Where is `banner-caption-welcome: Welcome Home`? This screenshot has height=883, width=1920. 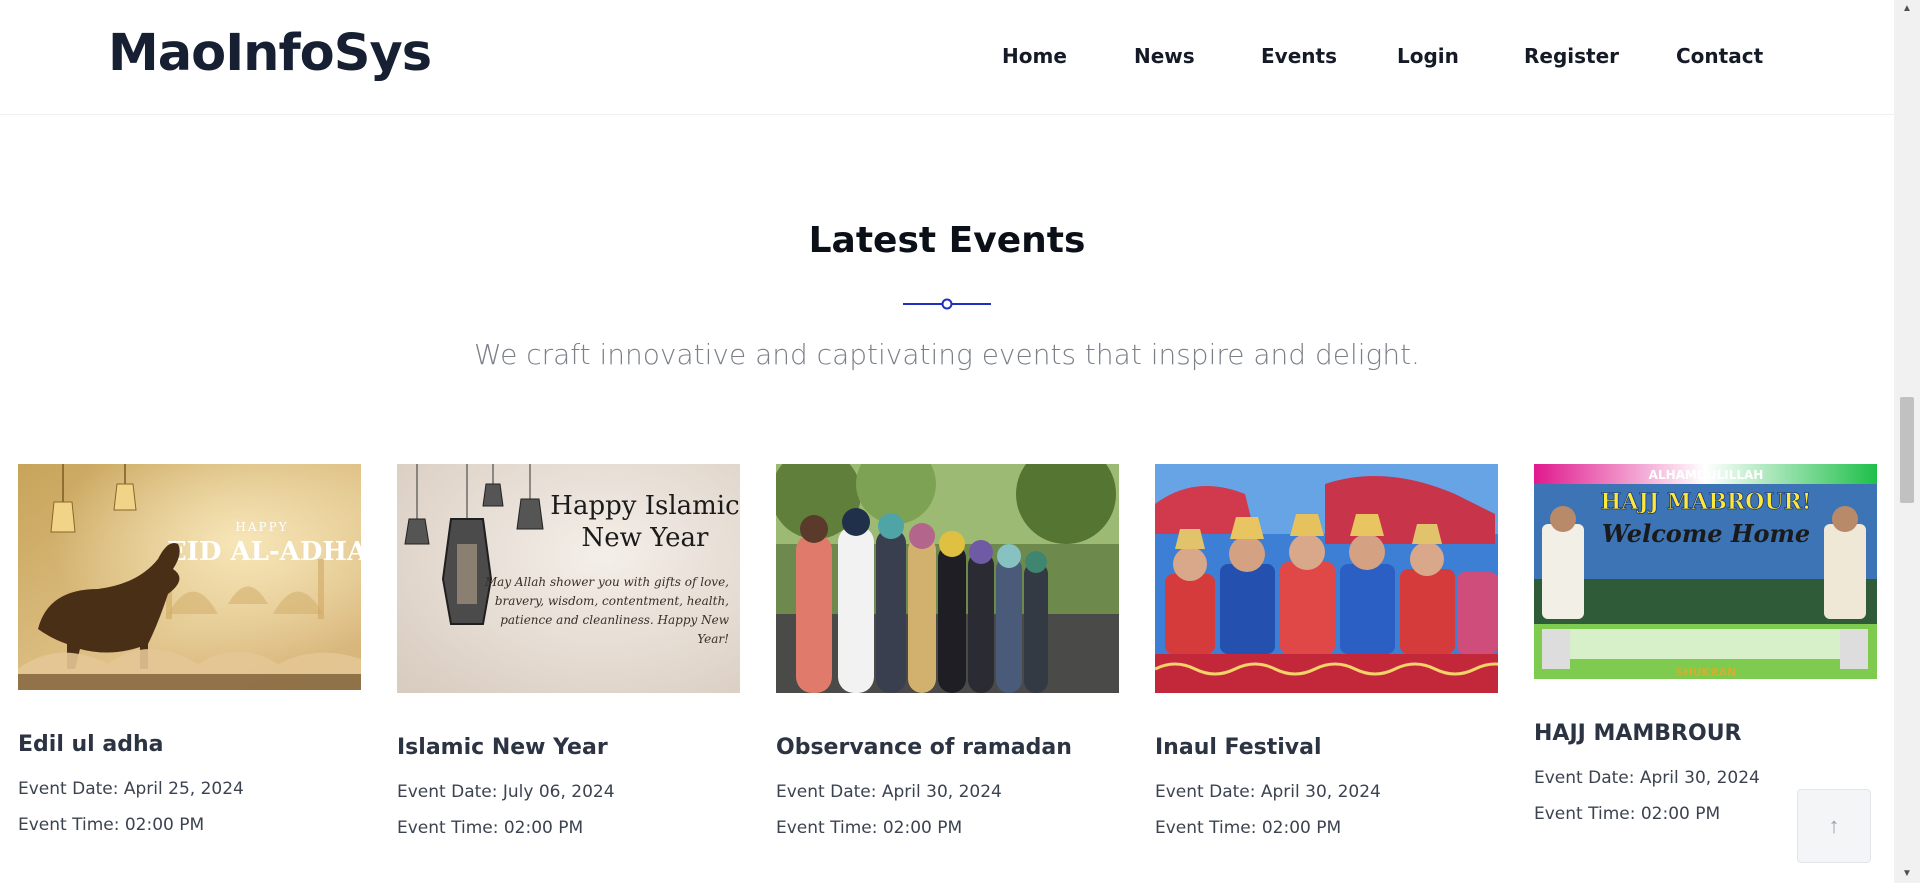 banner-caption-welcome: Welcome Home is located at coordinates (1706, 533).